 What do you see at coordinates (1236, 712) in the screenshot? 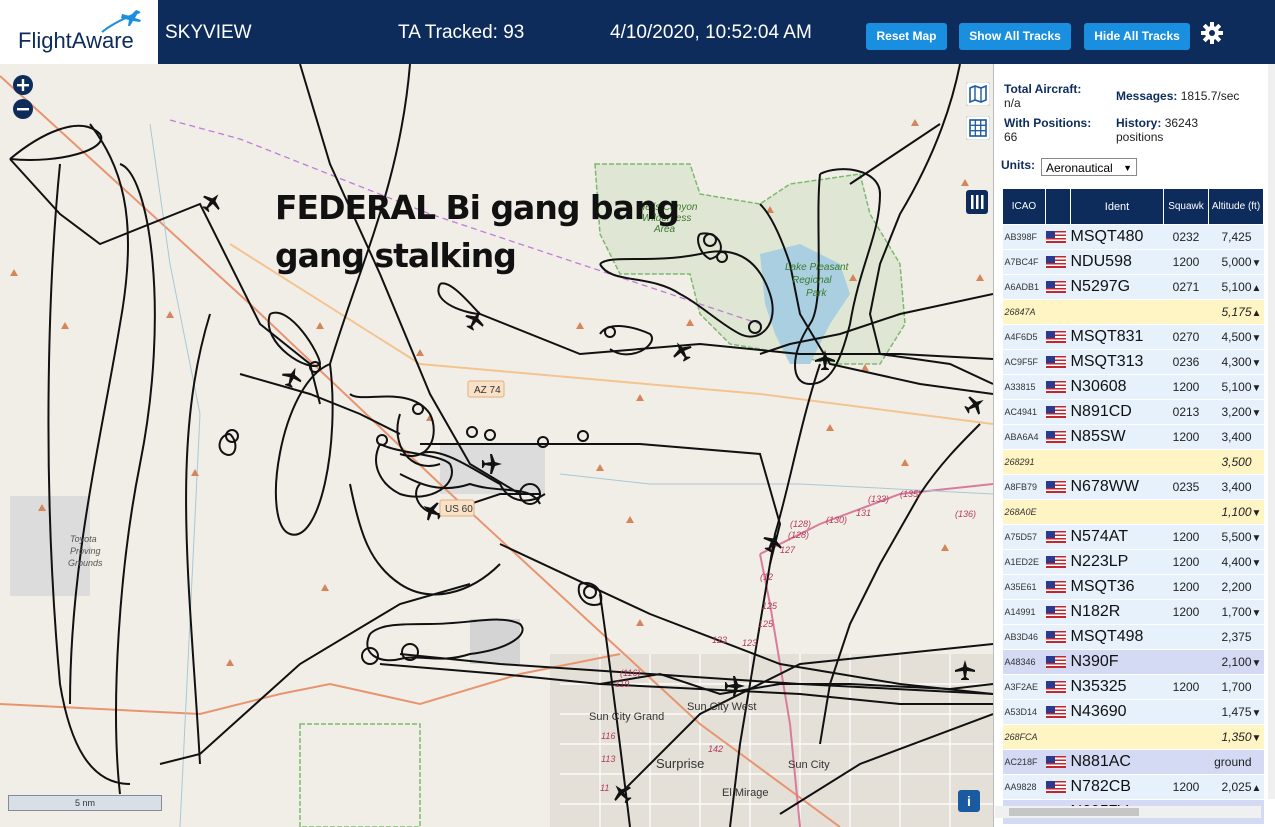
I see `altitude-cell: 1,475▼` at bounding box center [1236, 712].